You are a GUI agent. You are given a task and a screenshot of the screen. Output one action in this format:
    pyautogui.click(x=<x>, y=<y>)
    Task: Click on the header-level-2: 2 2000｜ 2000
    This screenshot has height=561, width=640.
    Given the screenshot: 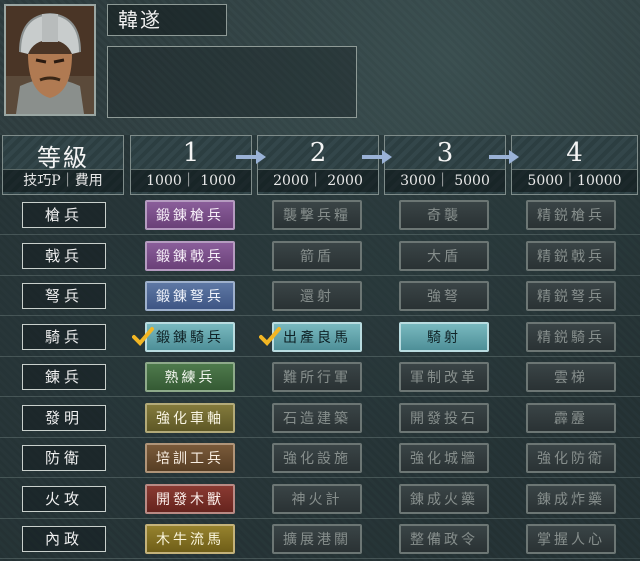 What is the action you would take?
    pyautogui.click(x=318, y=165)
    